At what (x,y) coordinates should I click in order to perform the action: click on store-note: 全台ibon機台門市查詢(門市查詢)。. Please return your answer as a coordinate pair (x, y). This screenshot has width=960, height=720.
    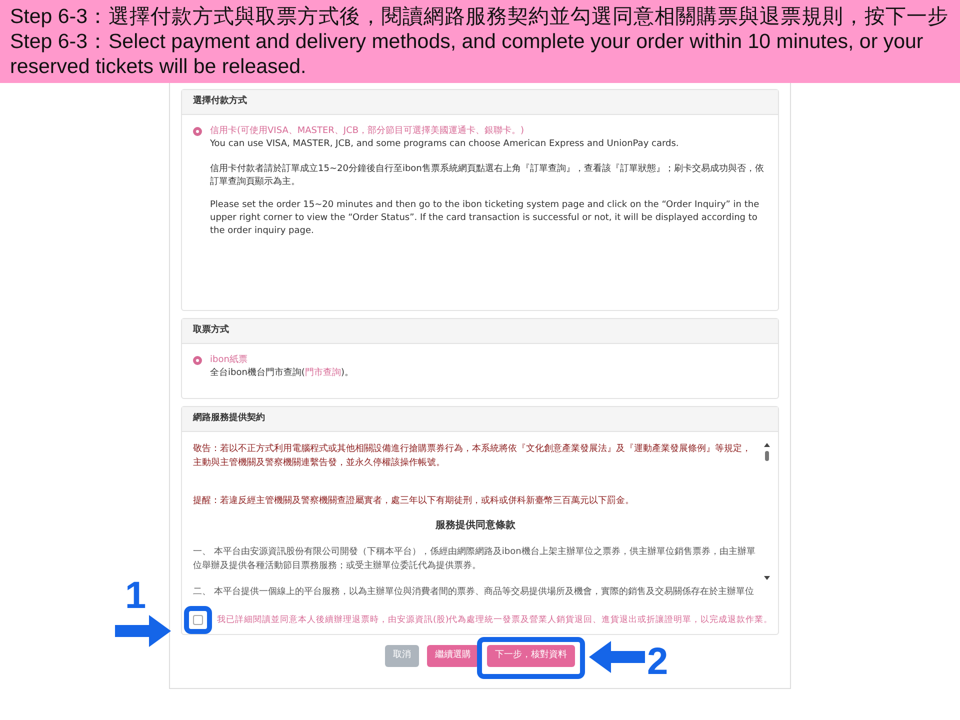
    Looking at the image, I should click on (282, 373).